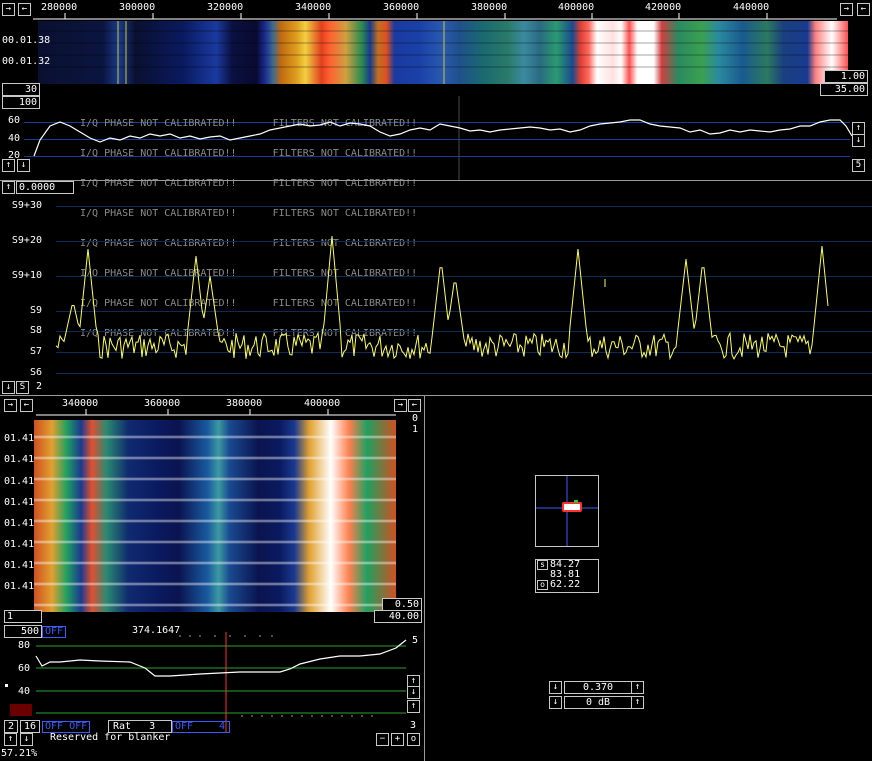  I want to click on main-wf-contrast-value: 35.00, so click(844, 89).